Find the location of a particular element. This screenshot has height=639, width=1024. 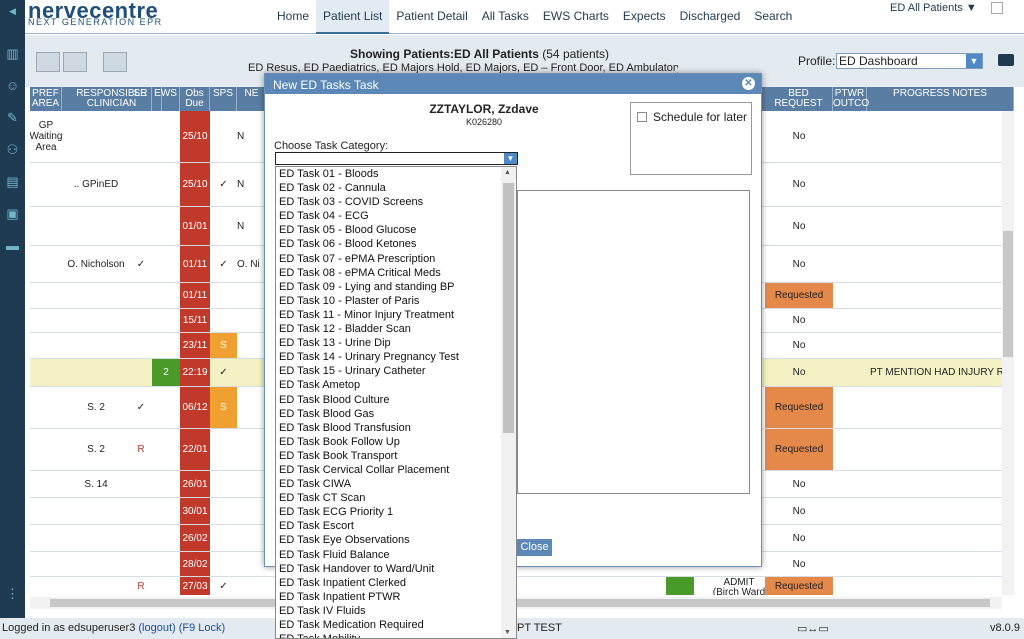

tab-patient-detail: Patient Detail is located at coordinates (431, 17).